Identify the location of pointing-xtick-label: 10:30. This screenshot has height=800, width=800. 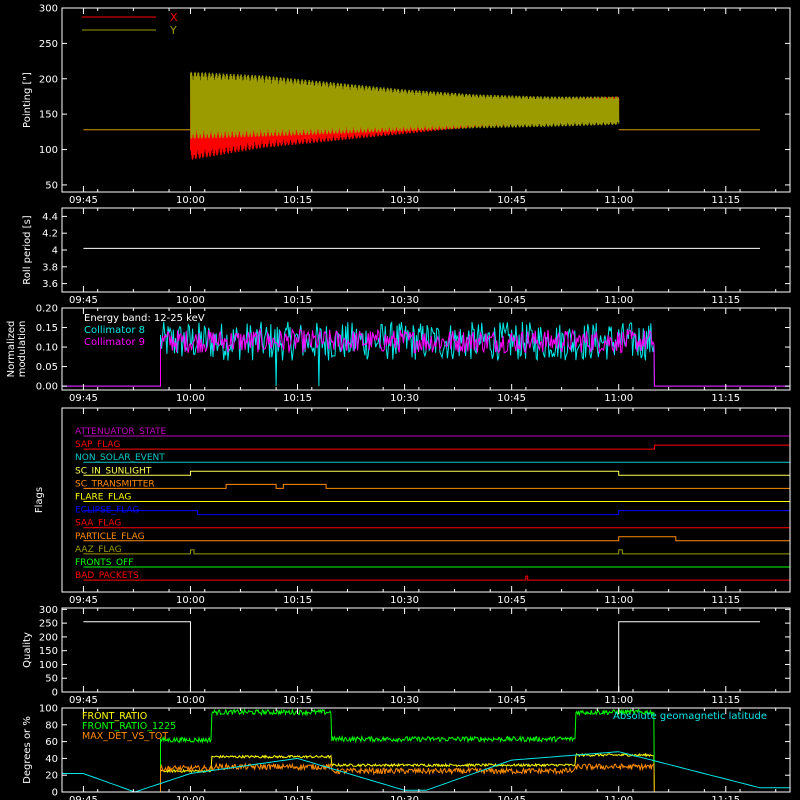
(404, 200).